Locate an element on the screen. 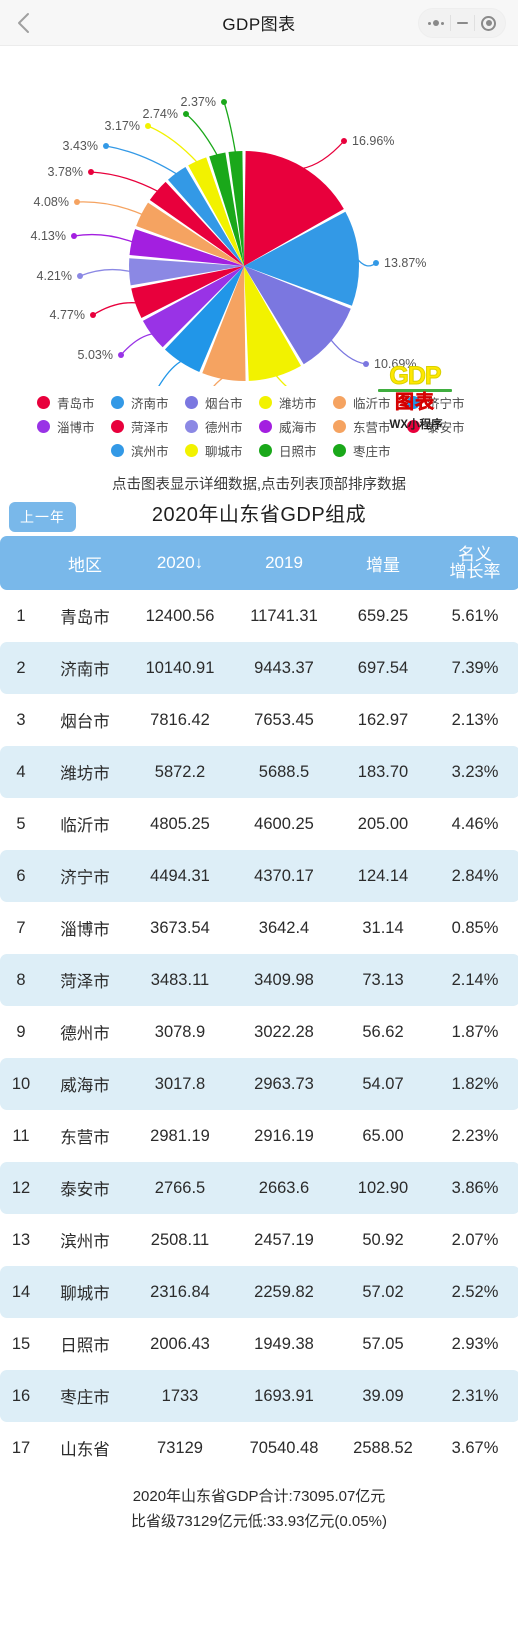 Image resolution: width=518 pixels, height=1632 pixels. legend-item-淄博市: 淄博市 is located at coordinates (74, 426).